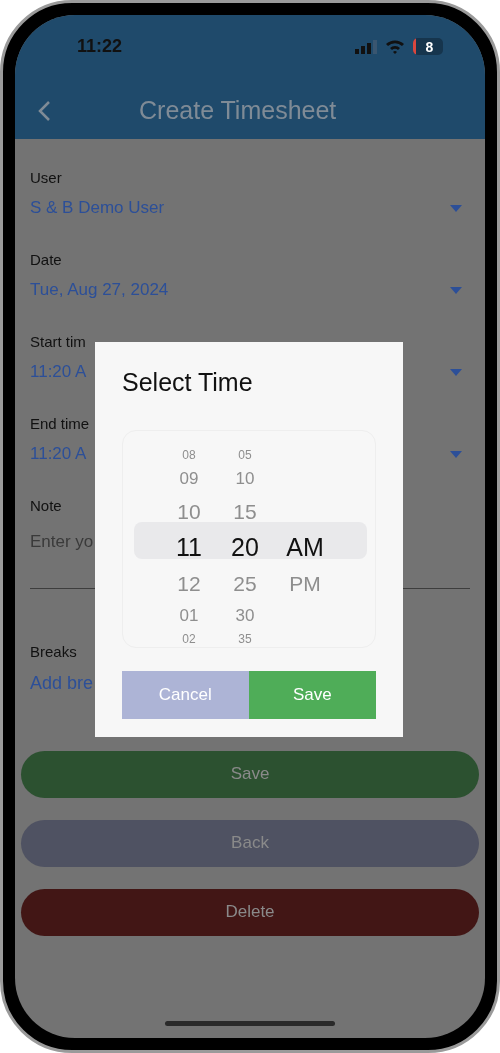  What do you see at coordinates (58, 342) in the screenshot?
I see `field-label: Start tim` at bounding box center [58, 342].